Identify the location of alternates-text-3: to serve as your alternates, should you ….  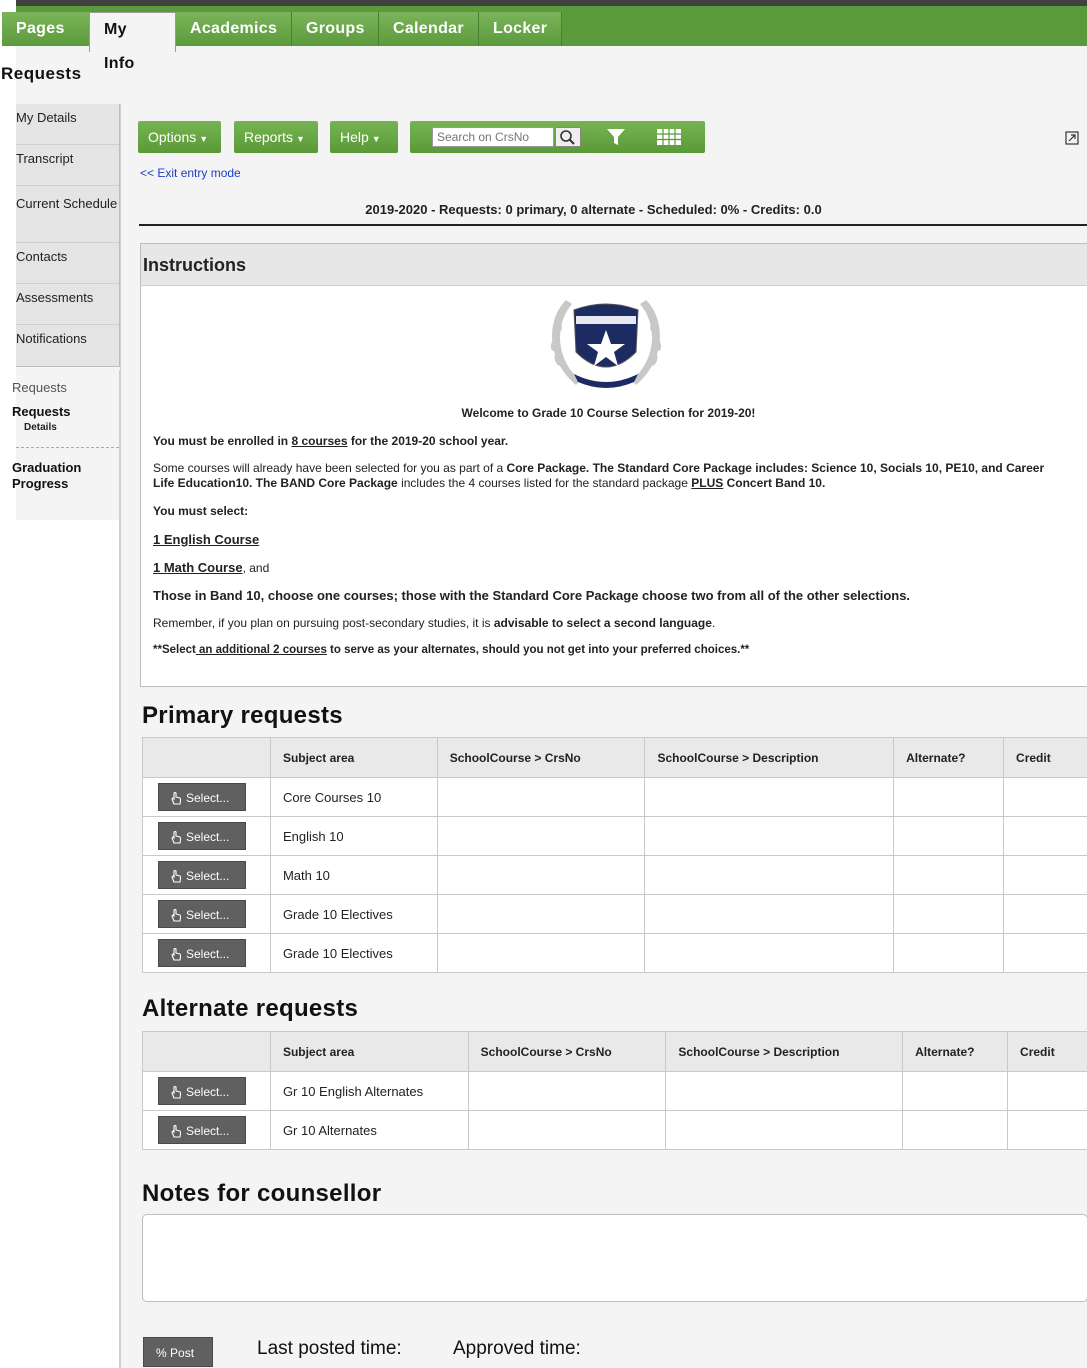
(538, 650).